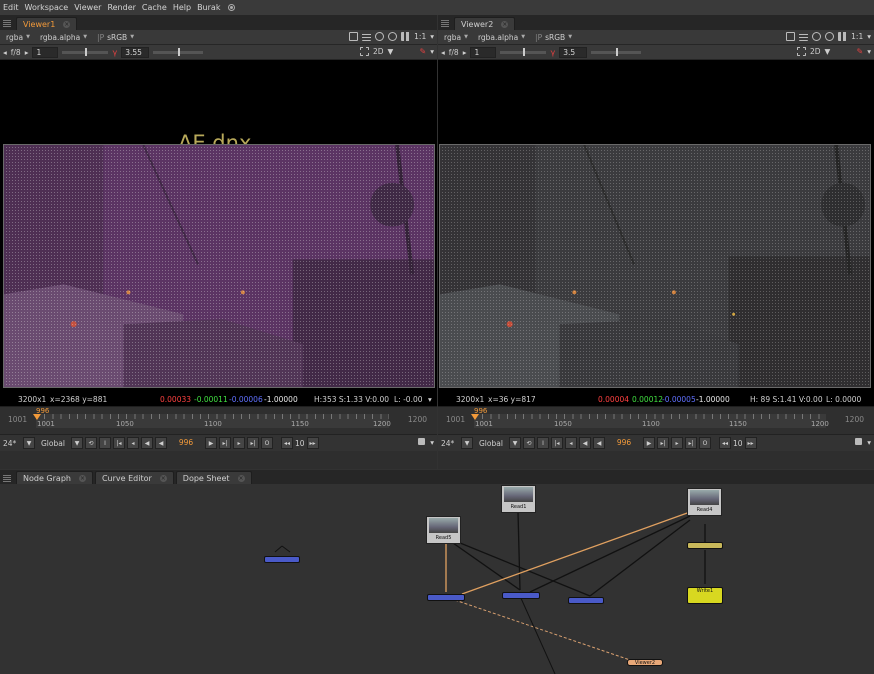  Describe the element at coordinates (656, 421) in the screenshot. I see `viewer2-timeline: 1001 996 1001 1050 1100 1150 1200 1200` at that location.